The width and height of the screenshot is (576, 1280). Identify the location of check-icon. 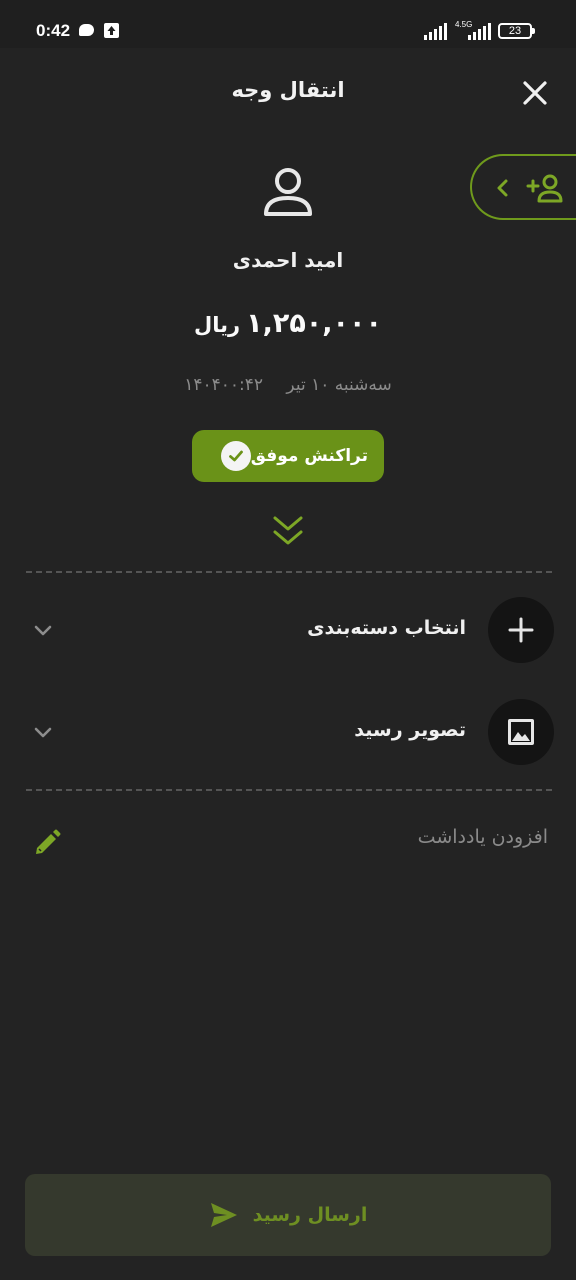
(235, 456).